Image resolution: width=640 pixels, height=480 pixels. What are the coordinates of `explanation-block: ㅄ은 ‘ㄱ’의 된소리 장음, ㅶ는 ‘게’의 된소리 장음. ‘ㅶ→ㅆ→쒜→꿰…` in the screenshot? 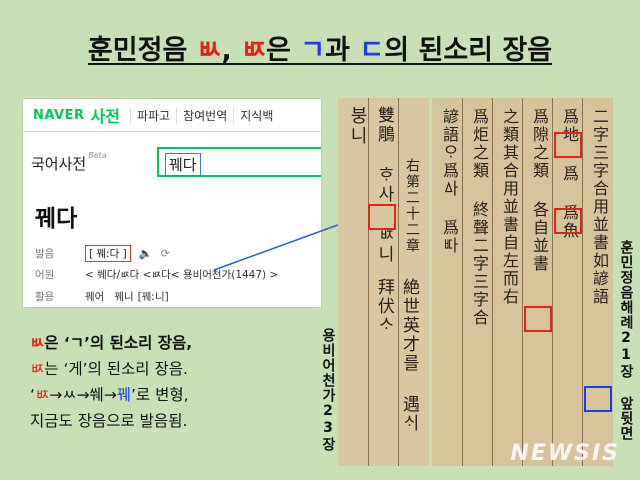 It's located at (175, 382).